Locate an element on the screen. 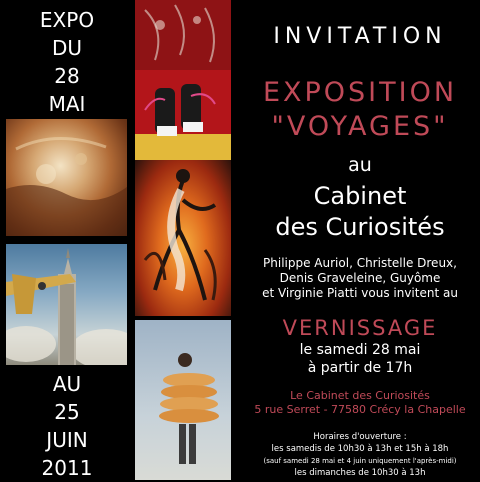 The height and width of the screenshot is (482, 480). venue-line2: des Curiosités is located at coordinates (360, 227).